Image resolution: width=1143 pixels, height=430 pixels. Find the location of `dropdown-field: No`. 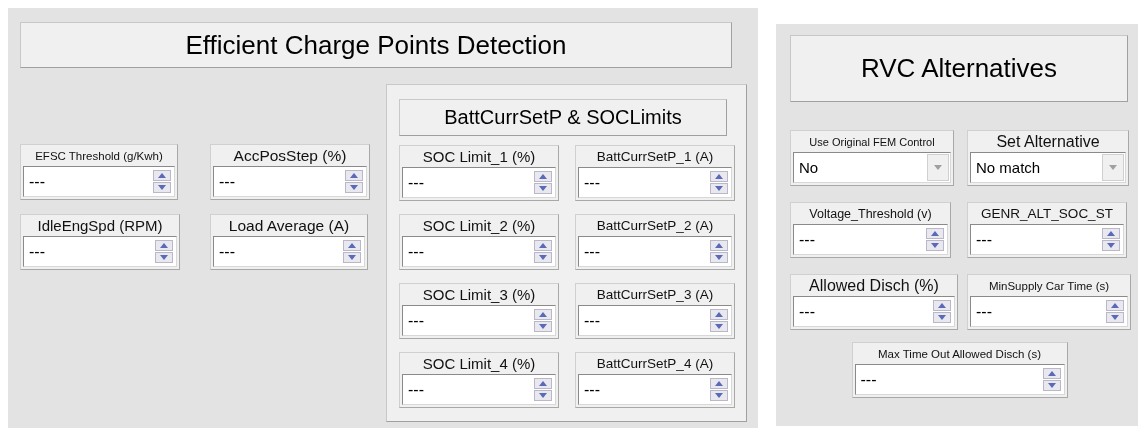

dropdown-field: No is located at coordinates (872, 167).